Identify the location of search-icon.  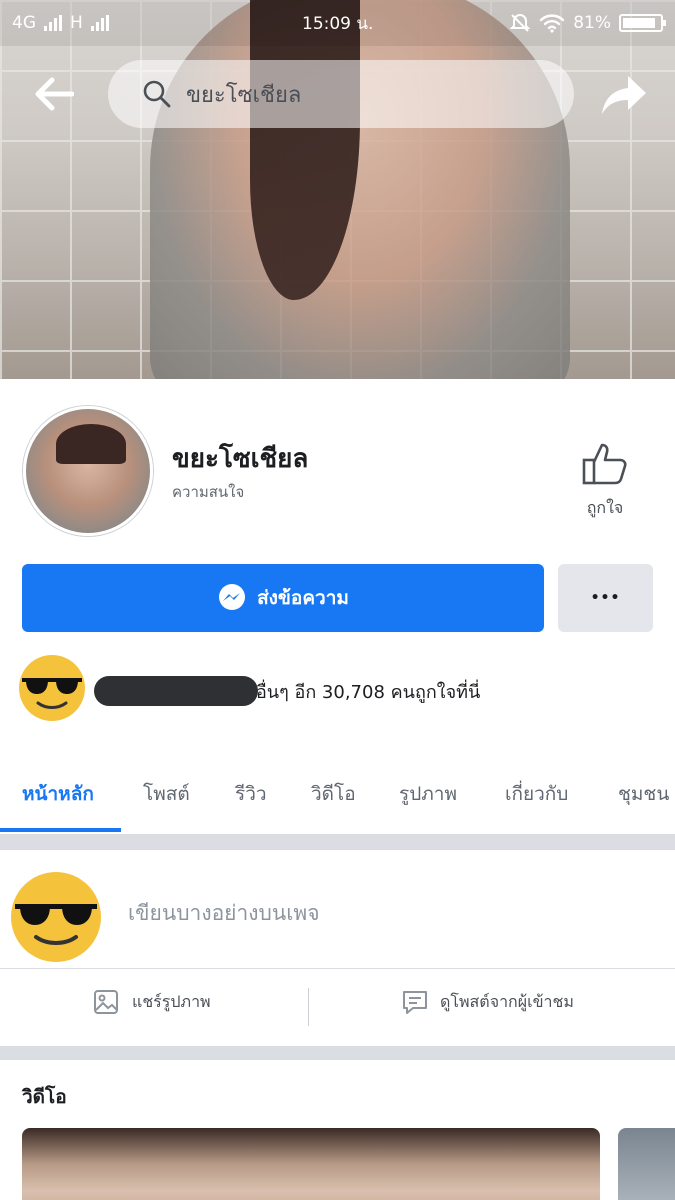
(157, 94).